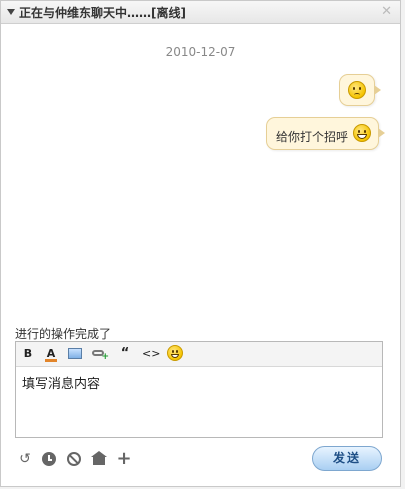 The image size is (405, 489). What do you see at coordinates (200, 12) in the screenshot?
I see `title-bar: 正在与仲维东聊天中……[离线] ✕` at bounding box center [200, 12].